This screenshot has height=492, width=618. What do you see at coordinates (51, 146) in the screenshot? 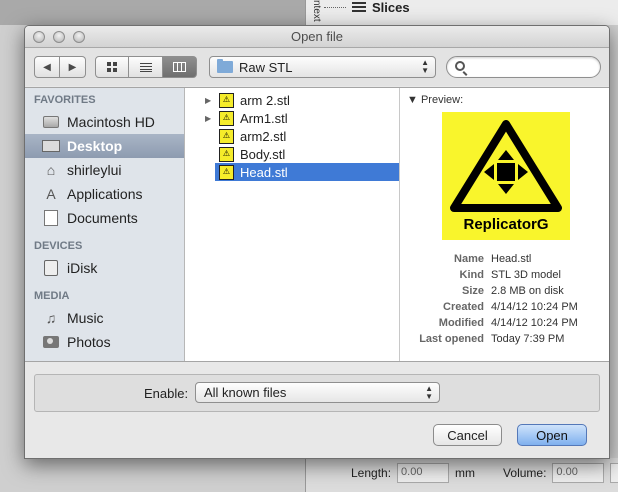
I see `desktop-icon` at bounding box center [51, 146].